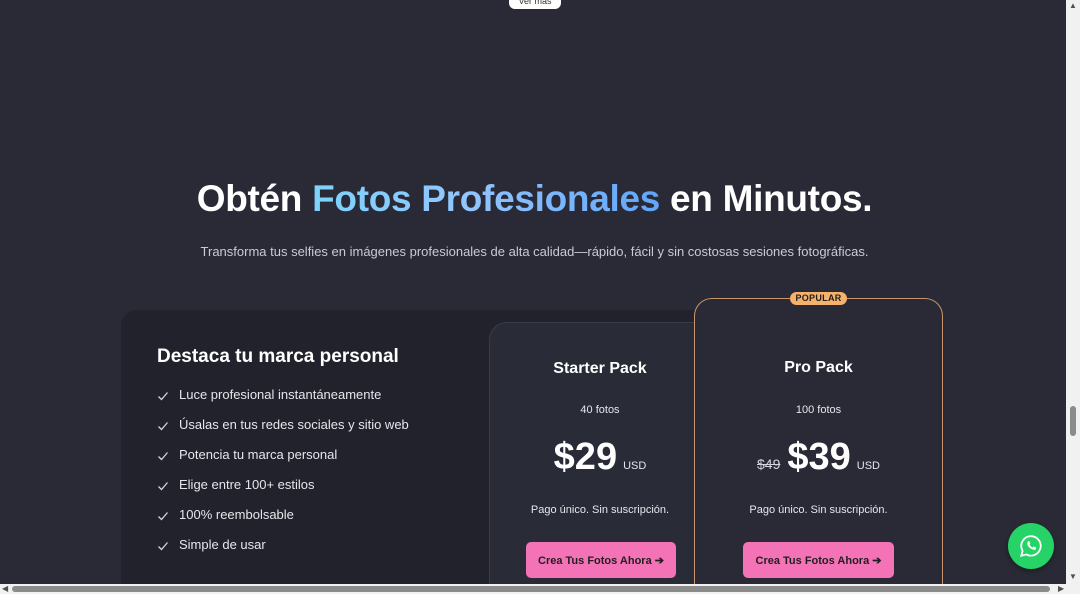 This screenshot has width=1080, height=594. Describe the element at coordinates (280, 394) in the screenshot. I see `benefit-label: Luce profesional instantáneamente` at that location.